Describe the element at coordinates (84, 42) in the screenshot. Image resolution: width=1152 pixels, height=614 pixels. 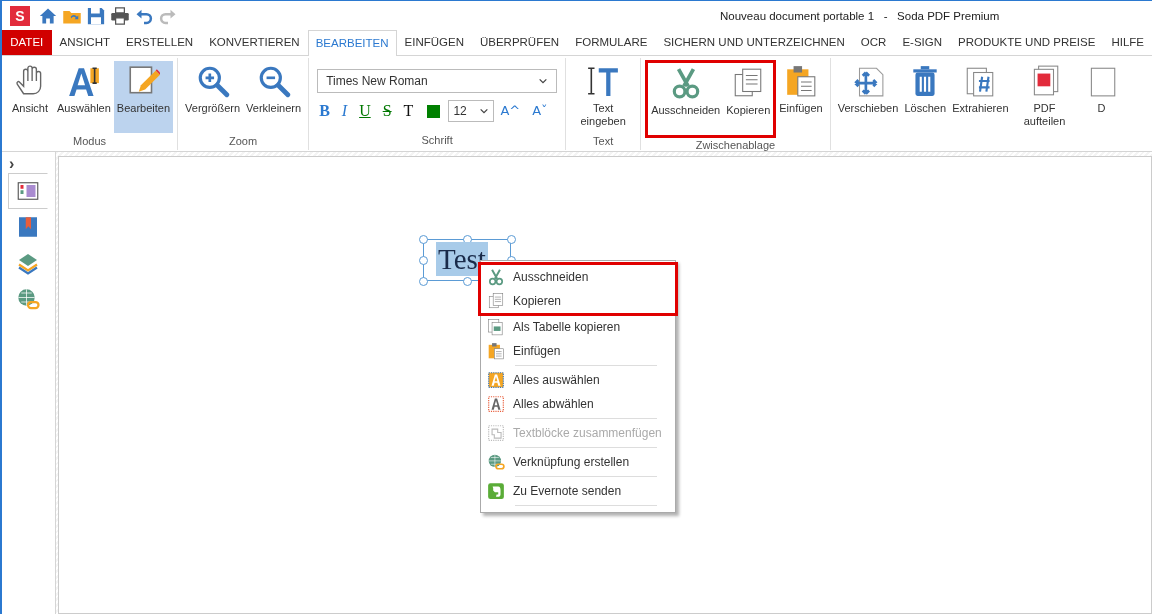
I see `ribbon-tab: ANSICHT` at that location.